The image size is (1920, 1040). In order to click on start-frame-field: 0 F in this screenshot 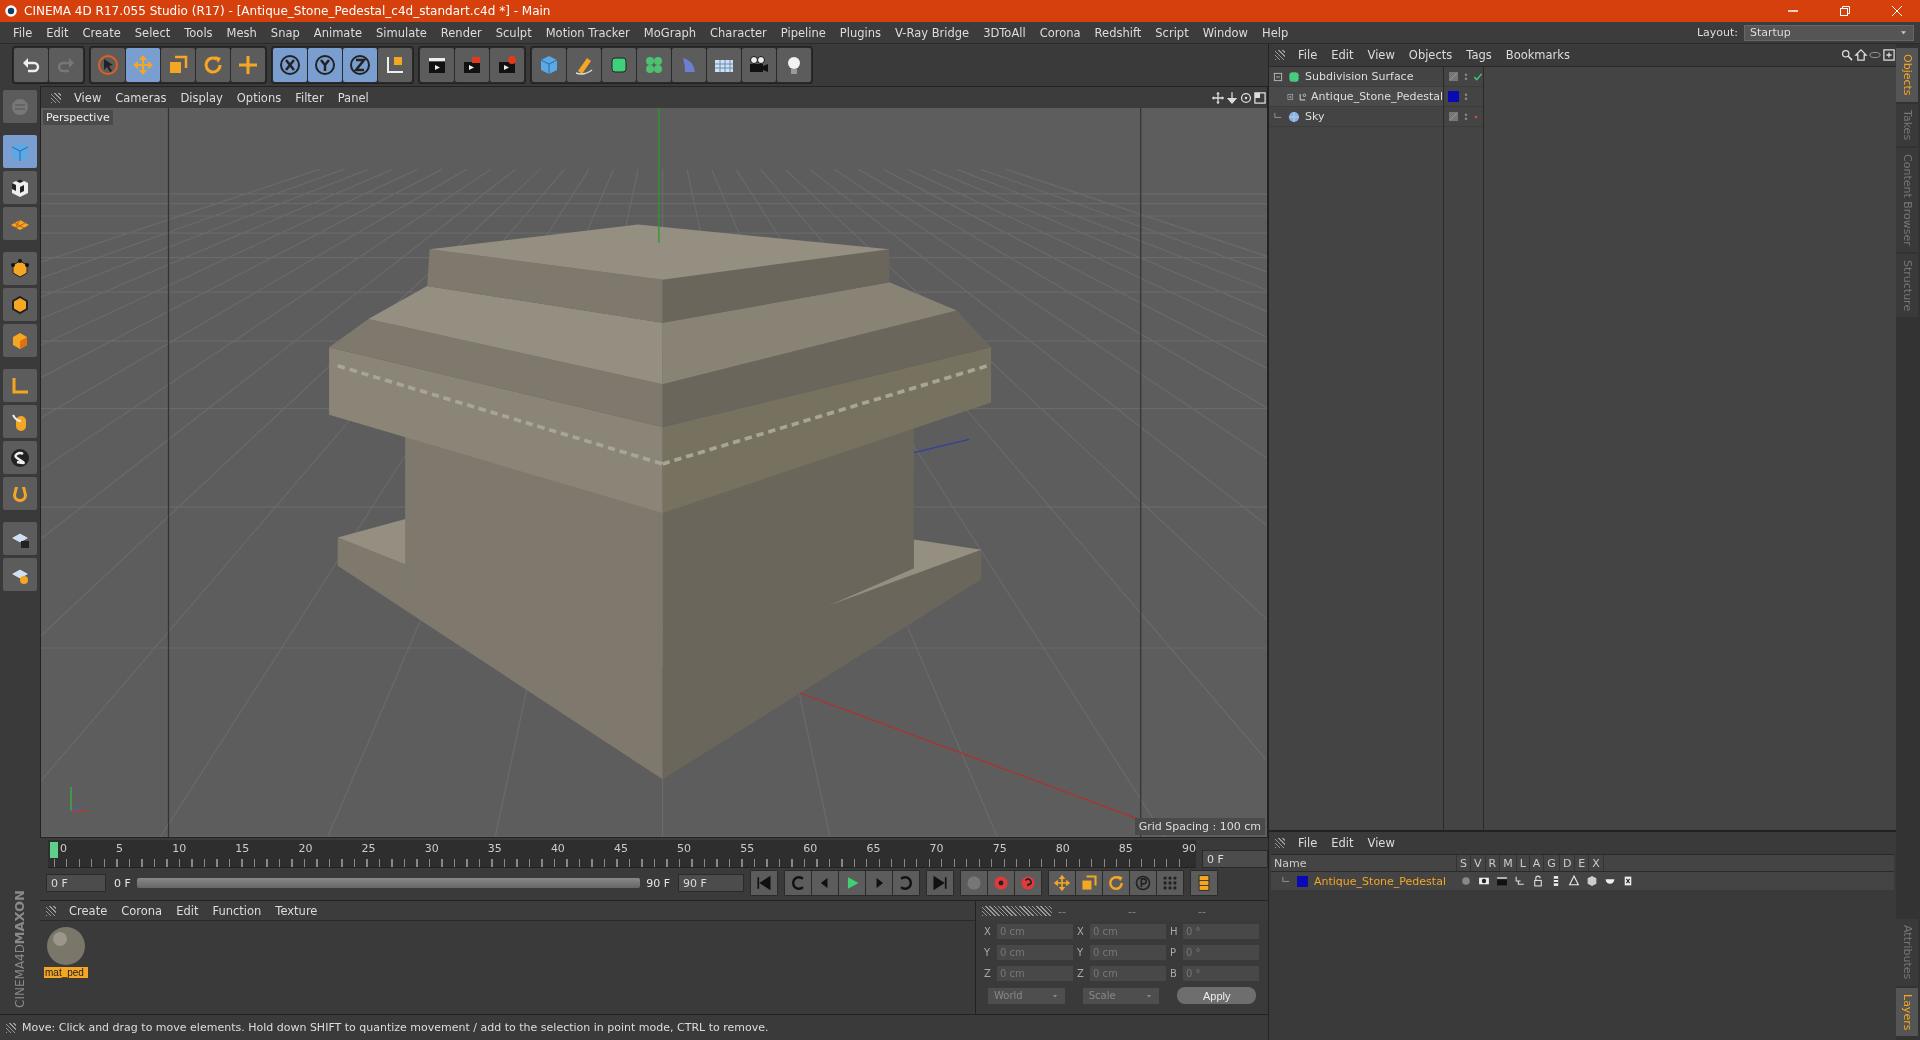, I will do `click(76, 883)`.